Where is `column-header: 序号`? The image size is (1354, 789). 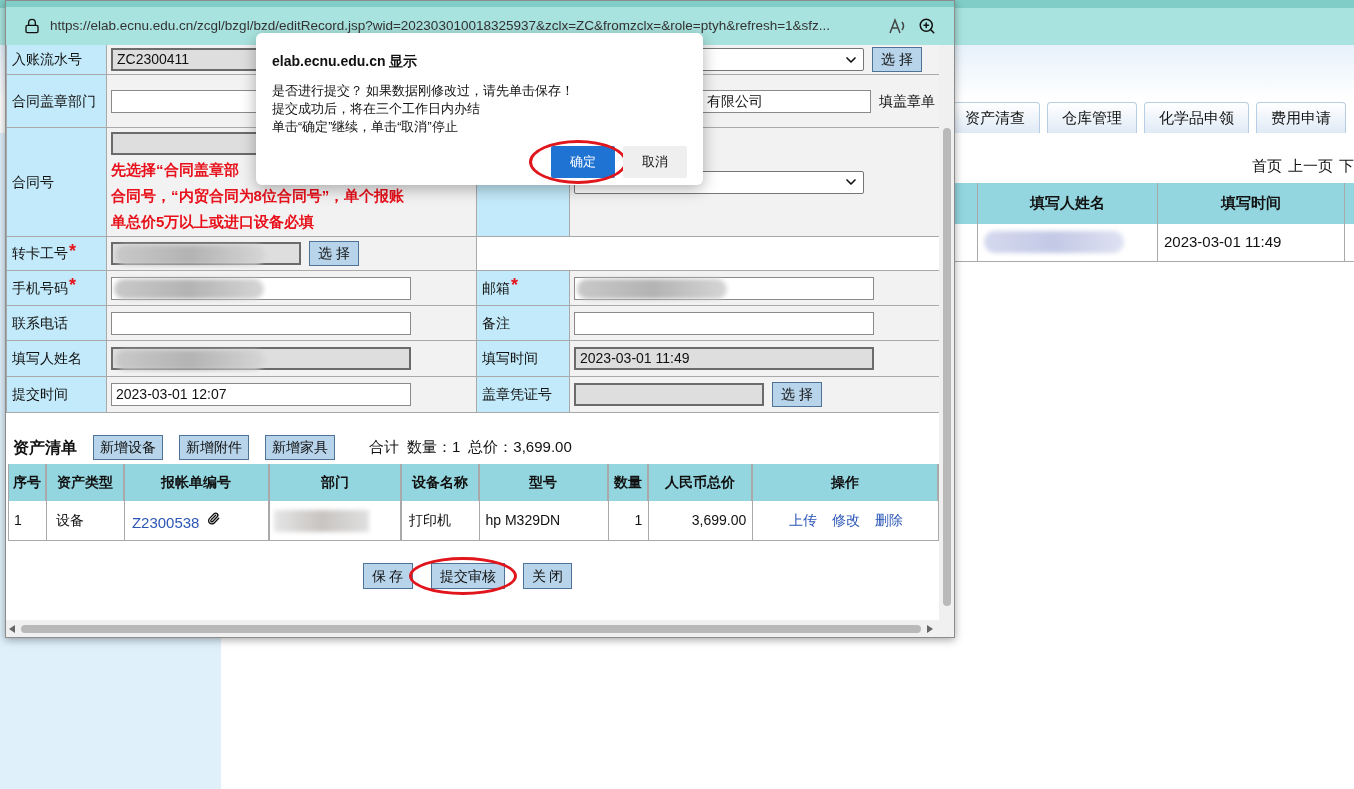 column-header: 序号 is located at coordinates (28, 482).